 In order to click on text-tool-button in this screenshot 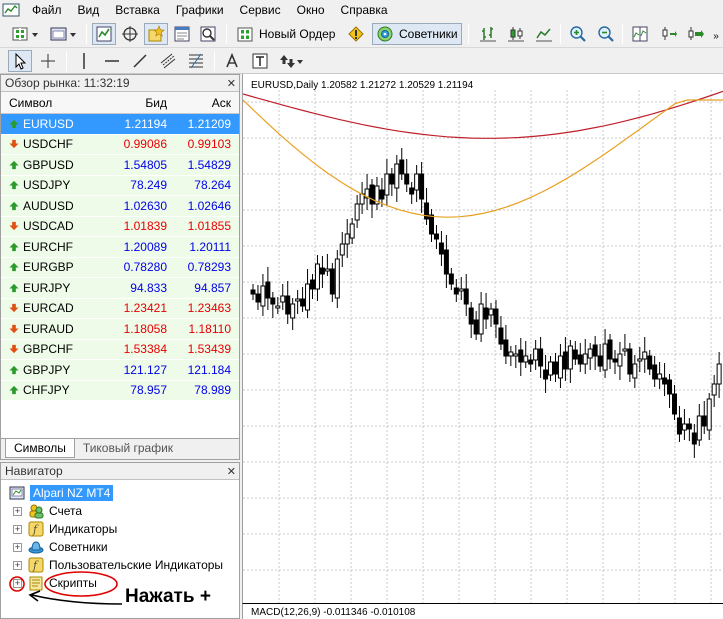, I will do `click(232, 61)`.